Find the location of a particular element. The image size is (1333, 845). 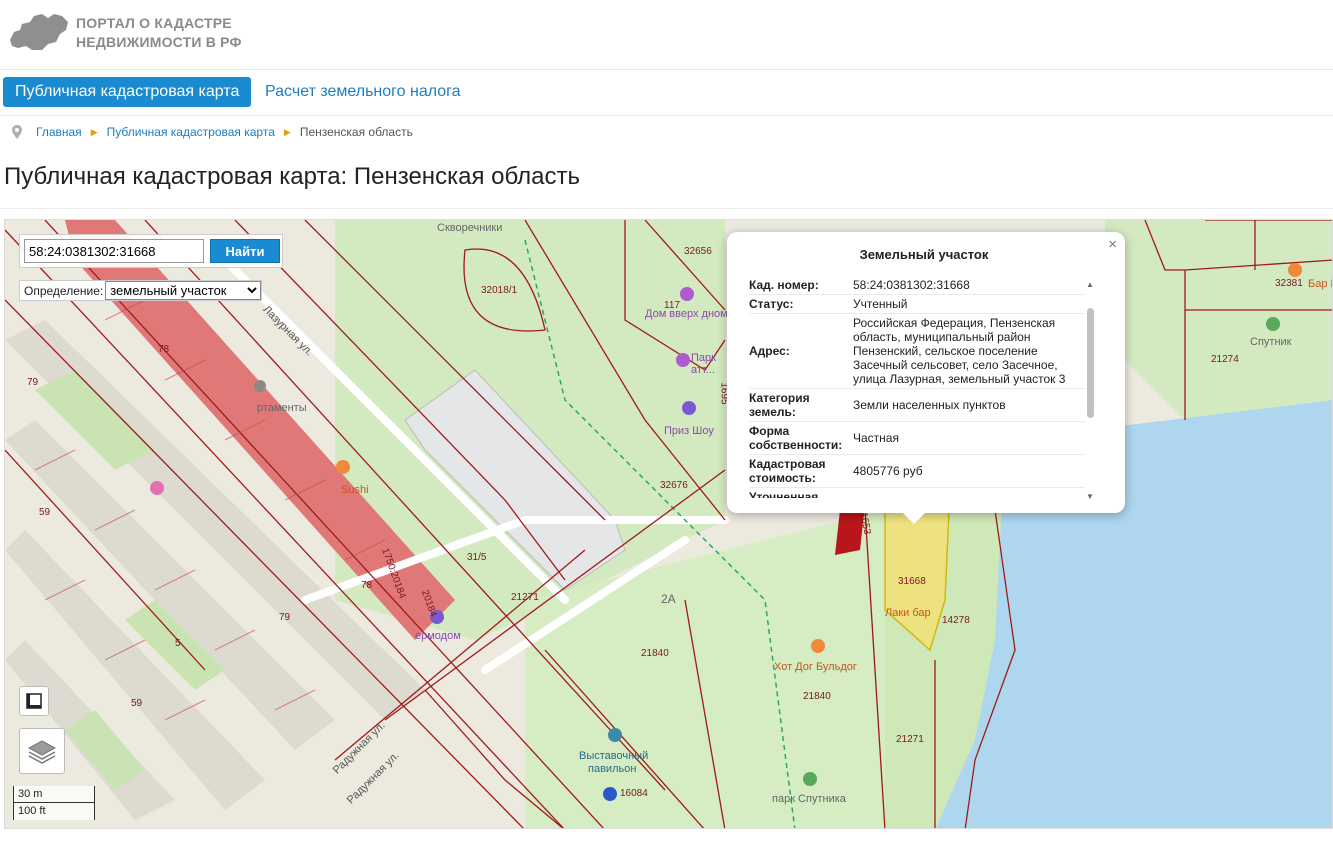

layers-button is located at coordinates (42, 751).